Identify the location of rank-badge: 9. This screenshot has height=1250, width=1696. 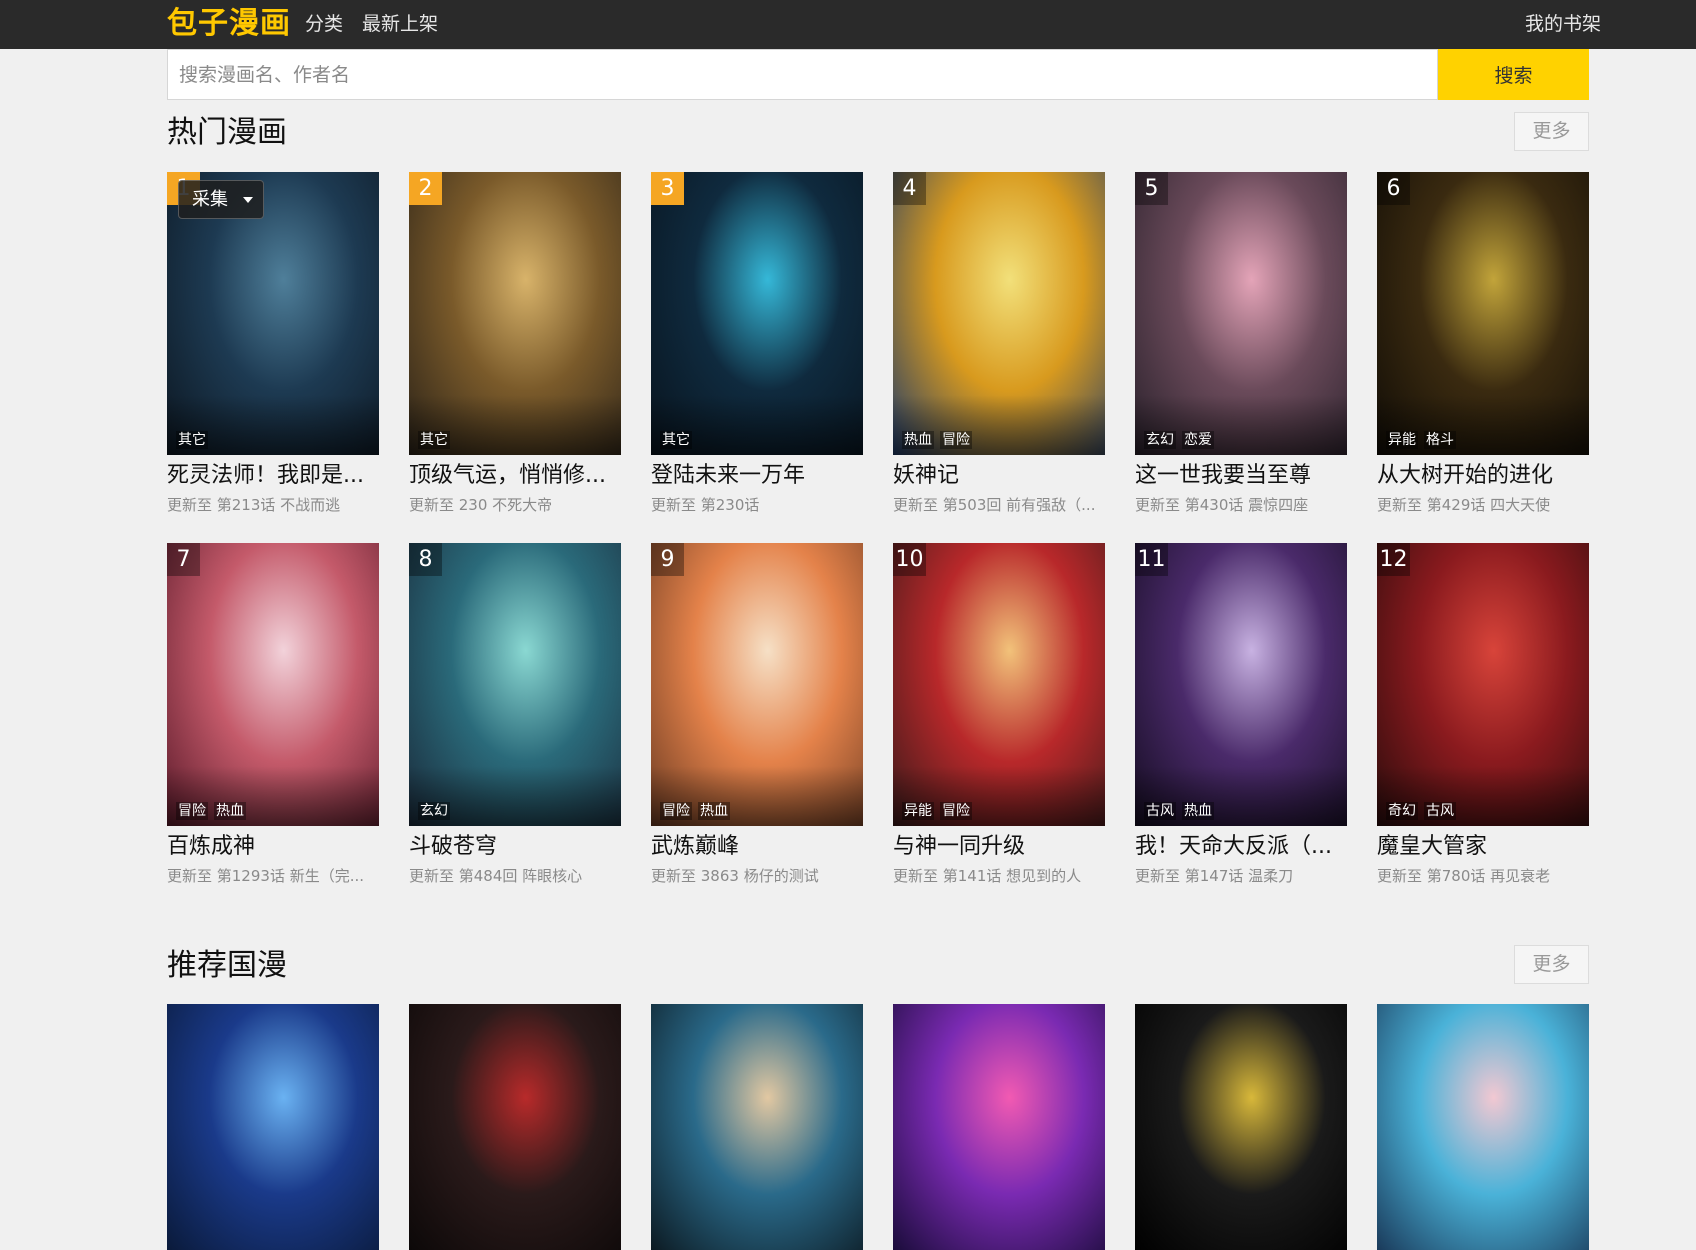
(667, 559).